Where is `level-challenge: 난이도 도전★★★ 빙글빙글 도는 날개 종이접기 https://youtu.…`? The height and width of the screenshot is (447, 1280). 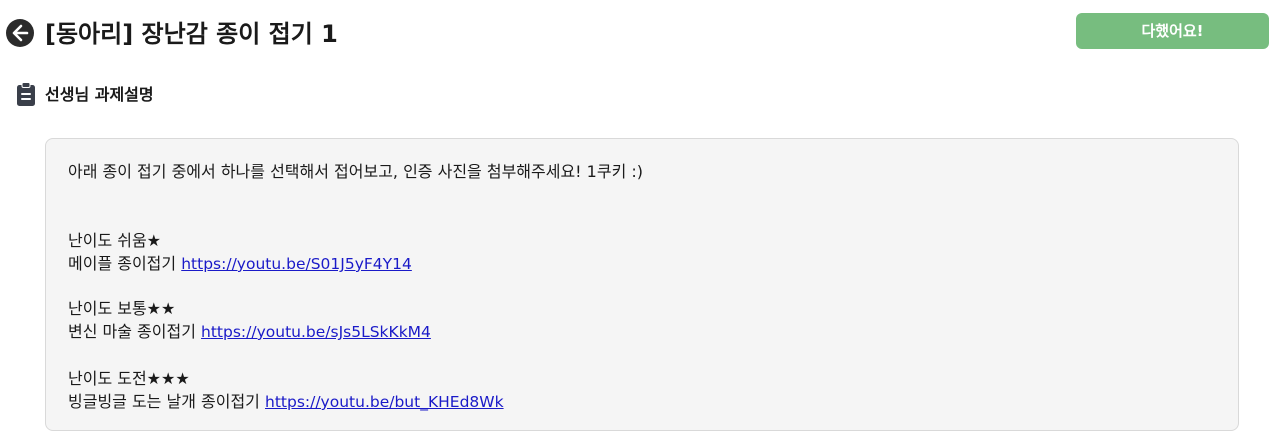
level-challenge: 난이도 도전★★★ 빙글빙글 도는 날개 종이접기 https://youtu.… is located at coordinates (286, 390).